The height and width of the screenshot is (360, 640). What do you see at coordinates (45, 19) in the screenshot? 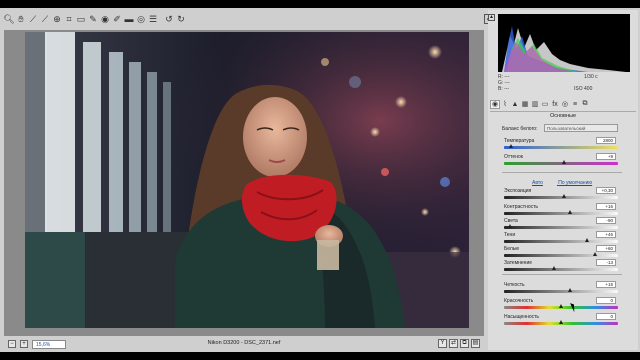
I see `color-sampler-icon: ⟋` at bounding box center [45, 19].